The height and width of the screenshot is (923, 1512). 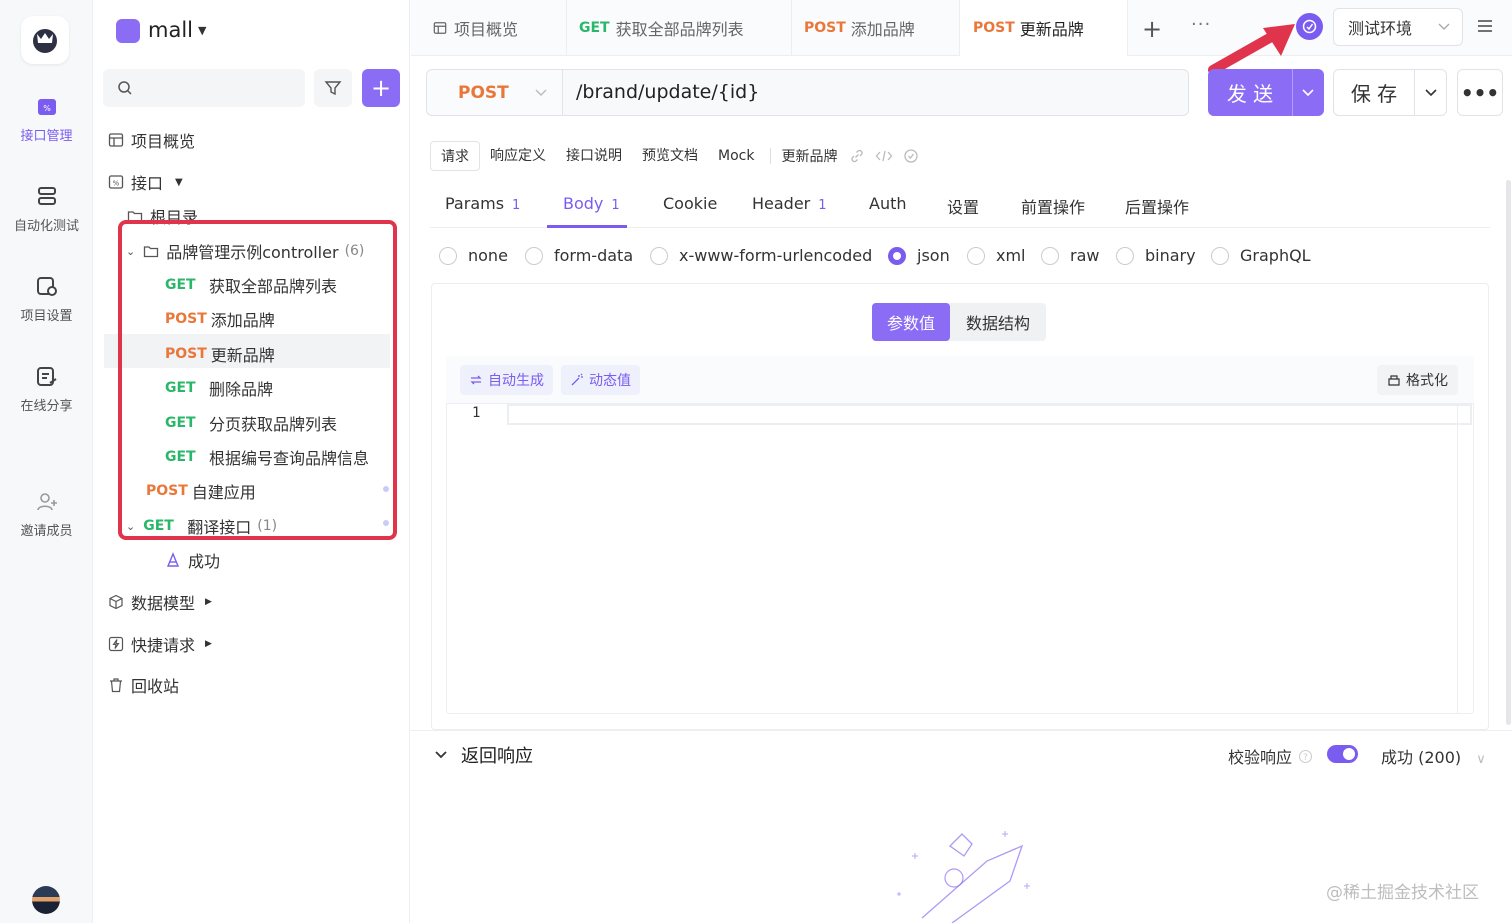 I want to click on environment-select: 测试环境, so click(x=1398, y=27).